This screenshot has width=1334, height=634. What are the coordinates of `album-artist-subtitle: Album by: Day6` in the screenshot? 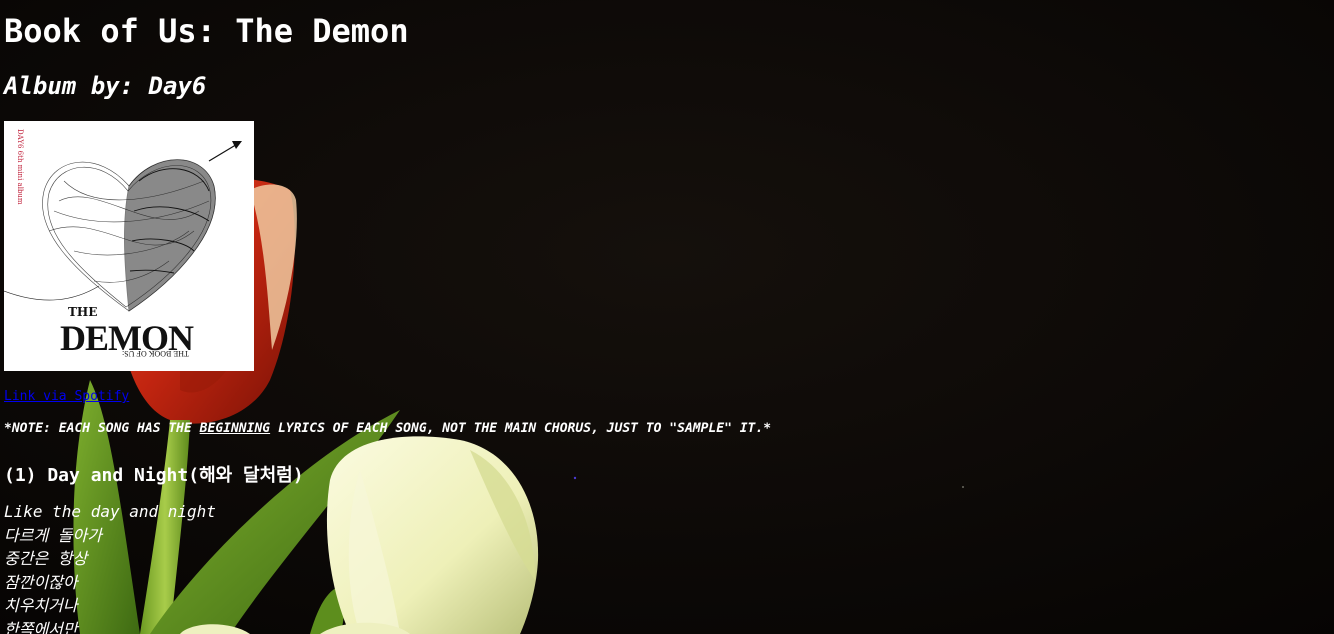 It's located at (105, 86).